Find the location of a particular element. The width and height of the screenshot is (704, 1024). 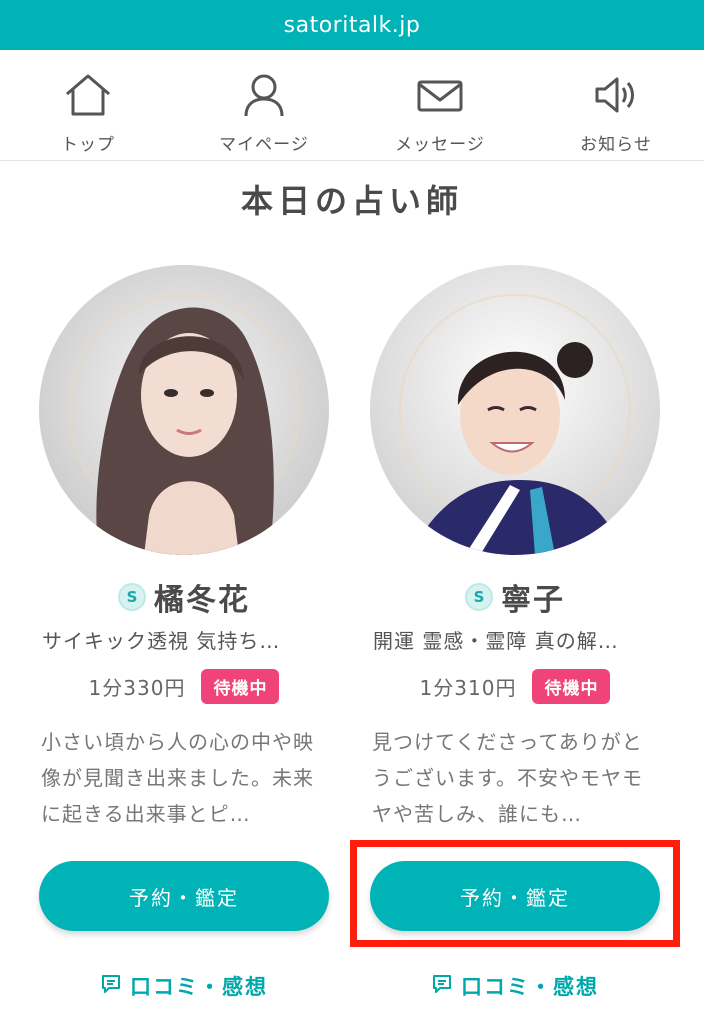

nav-label-message: メッセージ is located at coordinates (440, 145).